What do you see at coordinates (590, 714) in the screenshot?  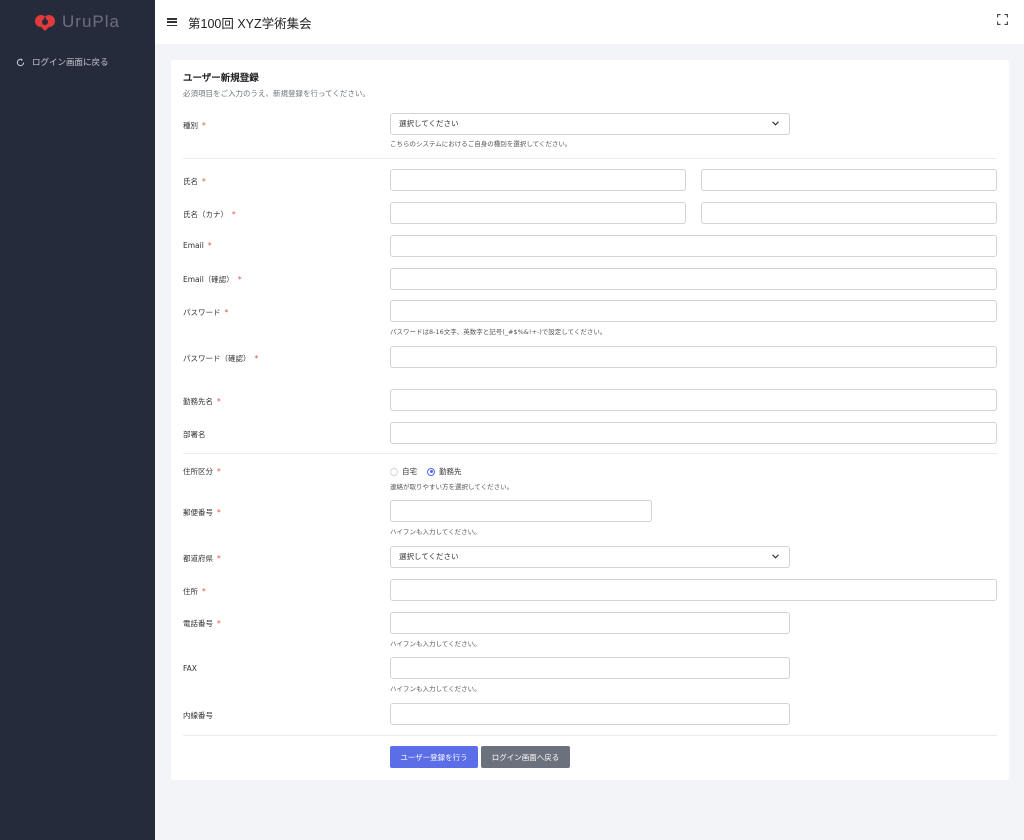 I see `extension-input` at bounding box center [590, 714].